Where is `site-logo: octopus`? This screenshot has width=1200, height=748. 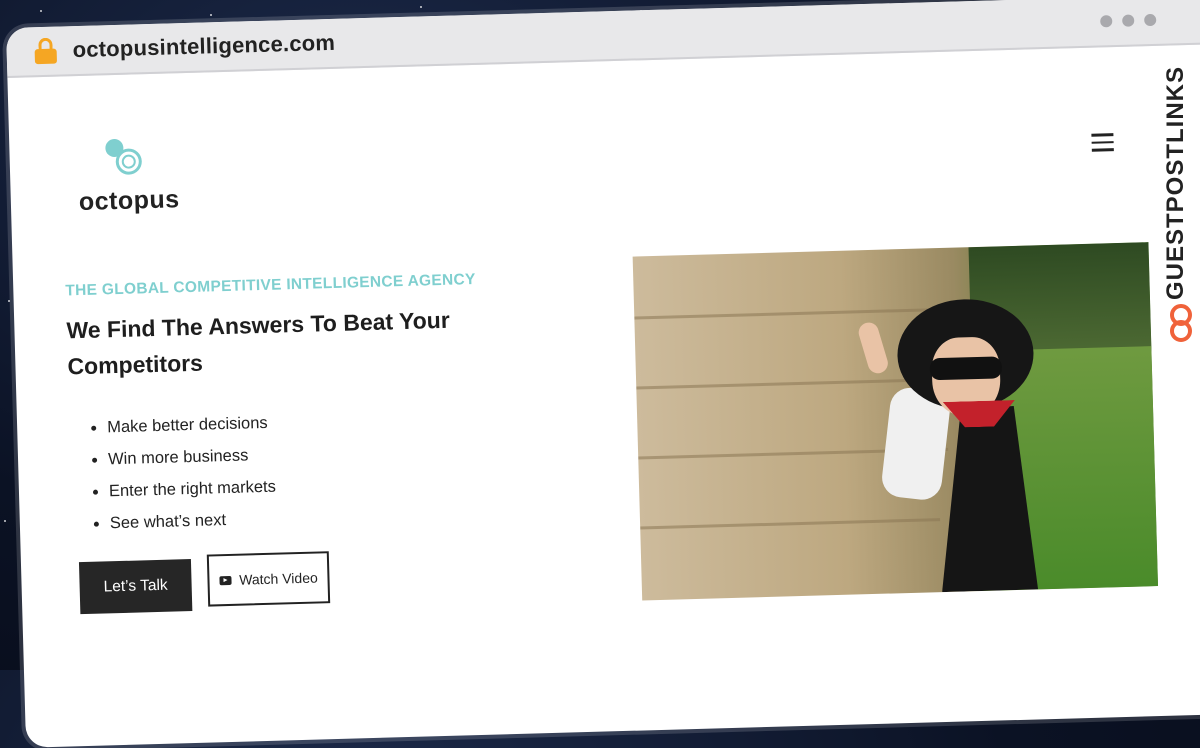
site-logo: octopus is located at coordinates (128, 175).